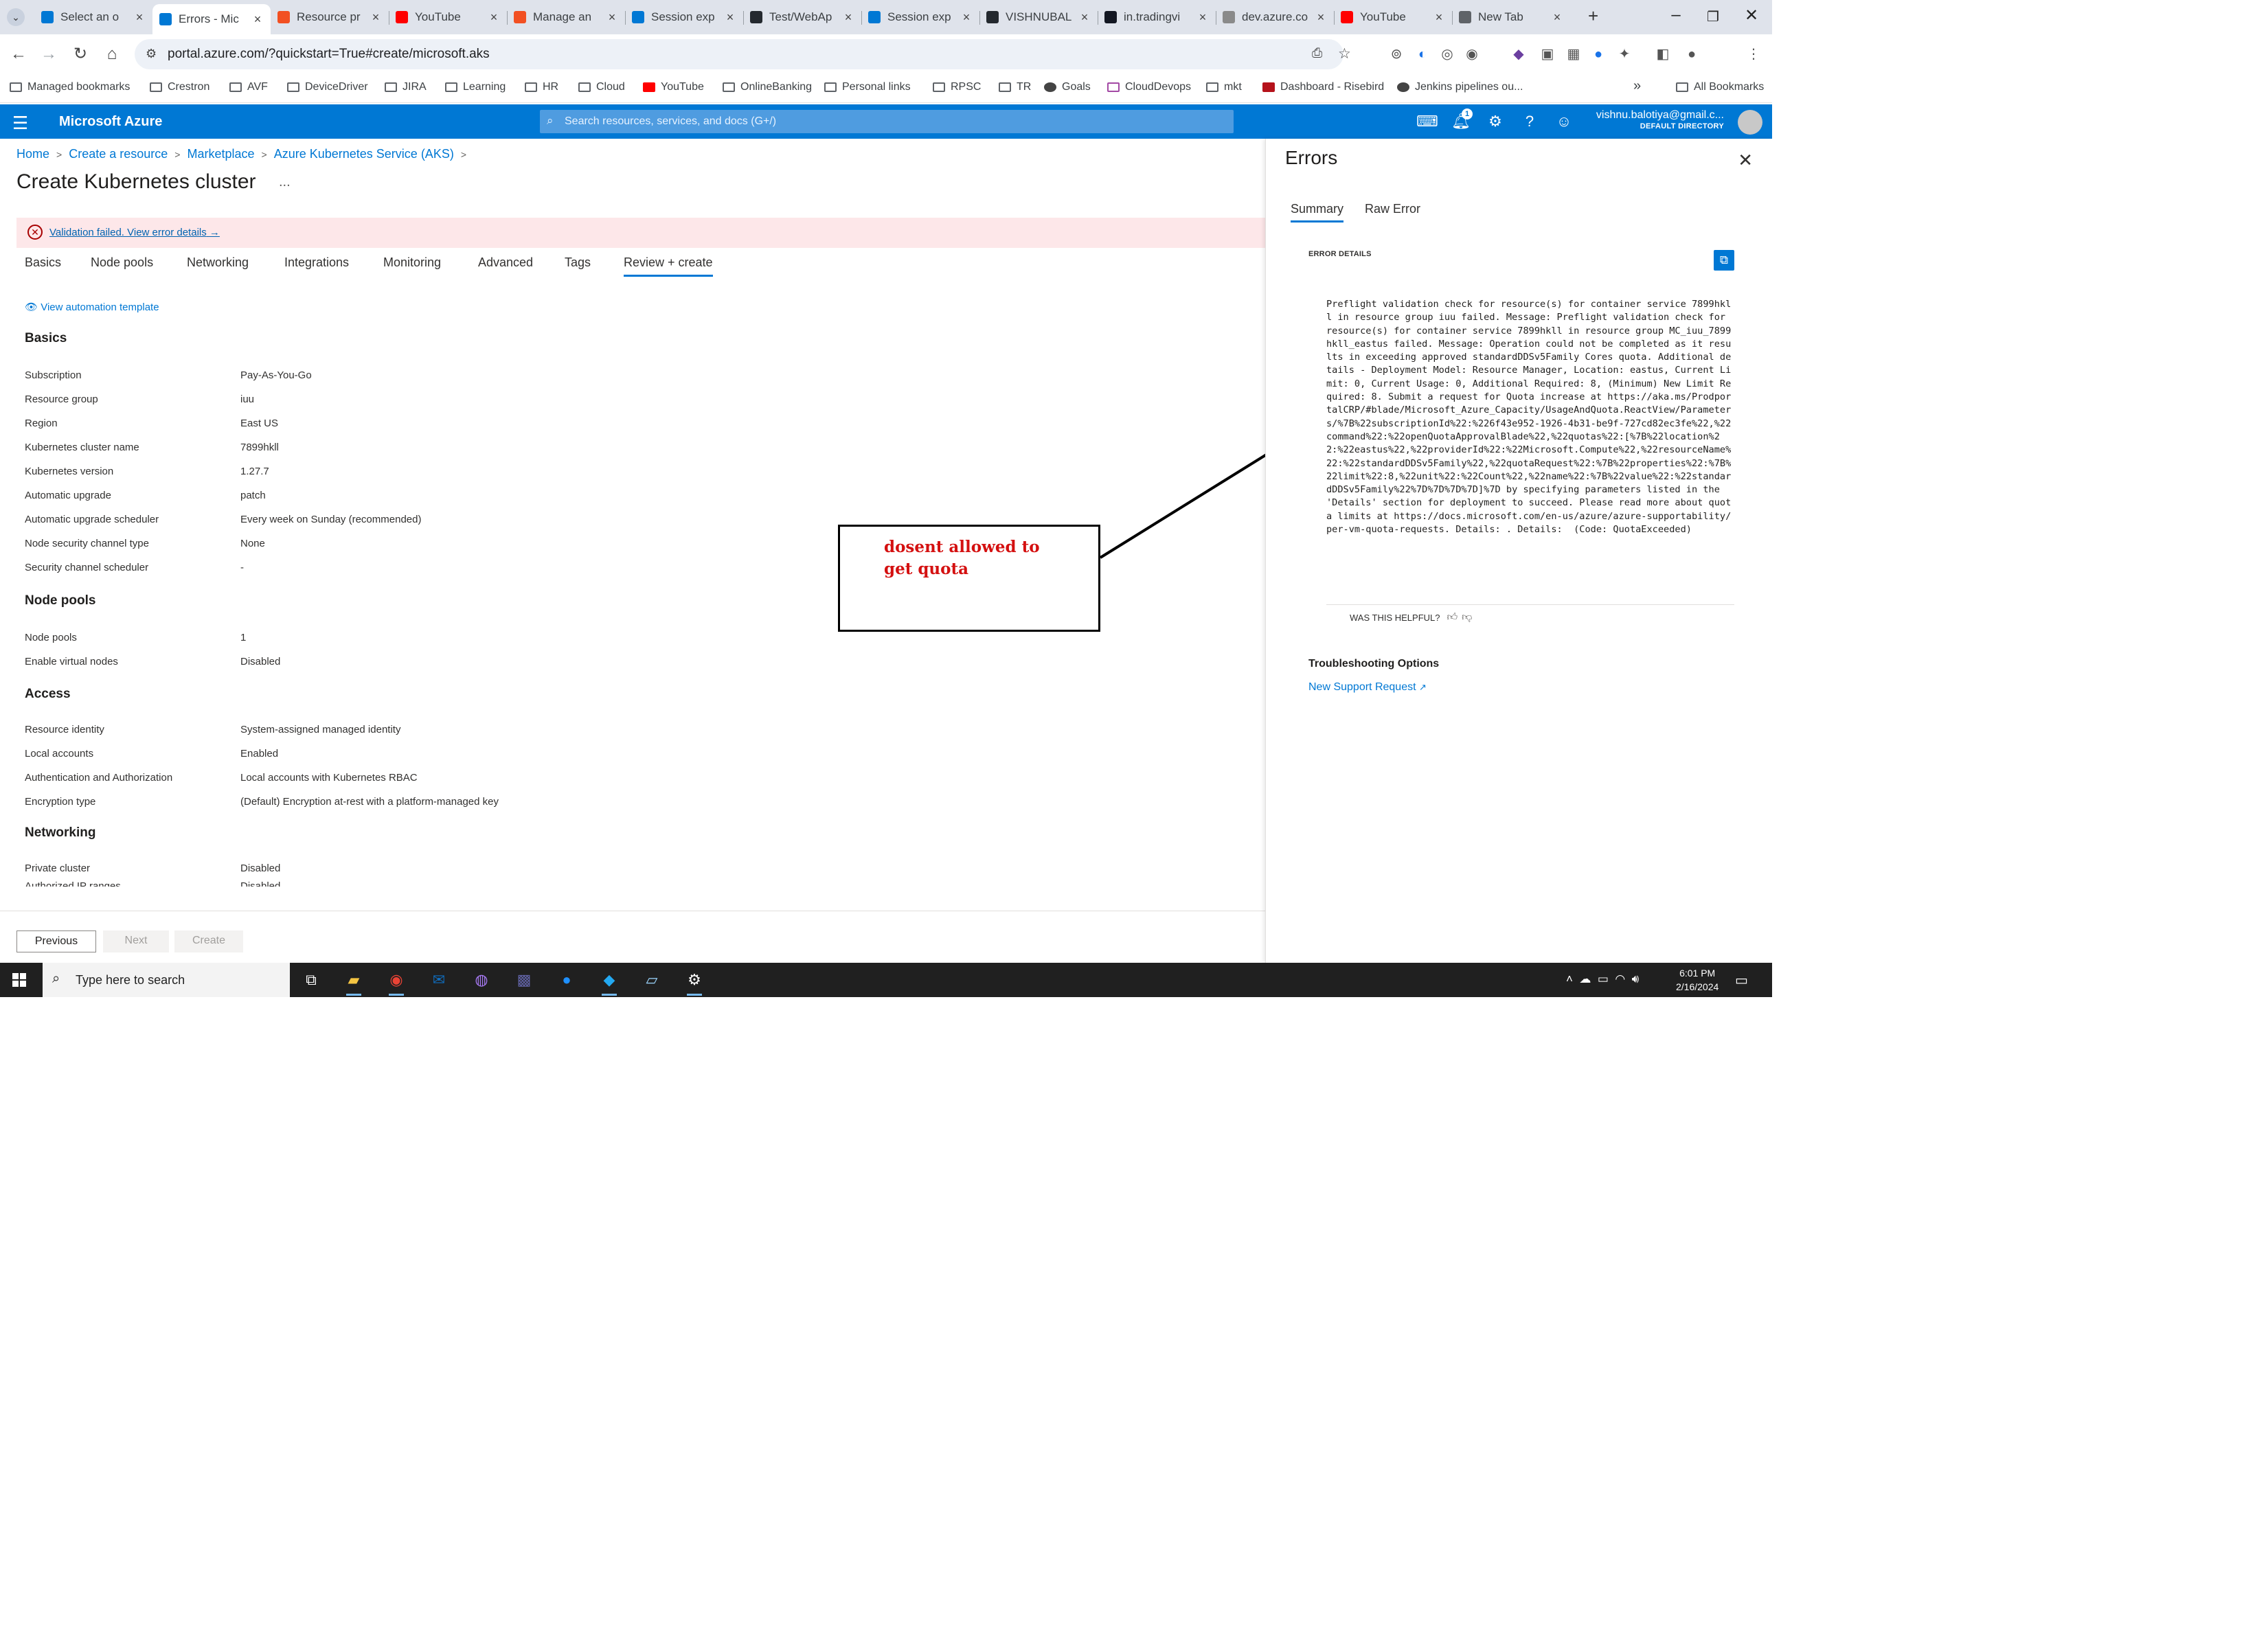  I want to click on breadcrumb-link: Home, so click(32, 154).